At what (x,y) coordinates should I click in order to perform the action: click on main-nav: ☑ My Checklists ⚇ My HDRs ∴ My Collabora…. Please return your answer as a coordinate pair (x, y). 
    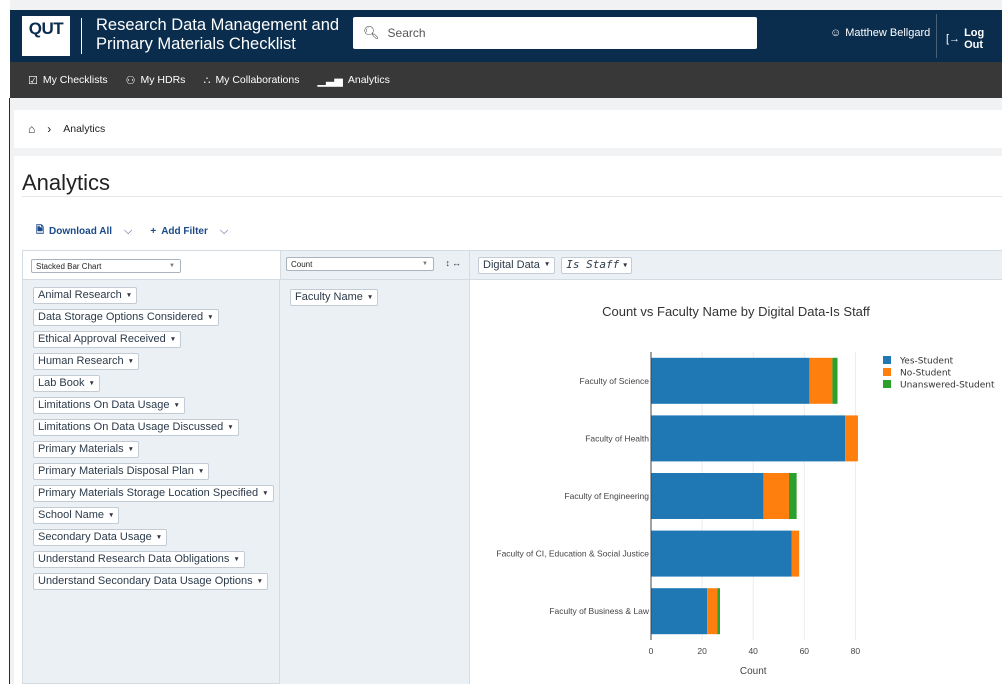
    Looking at the image, I should click on (506, 80).